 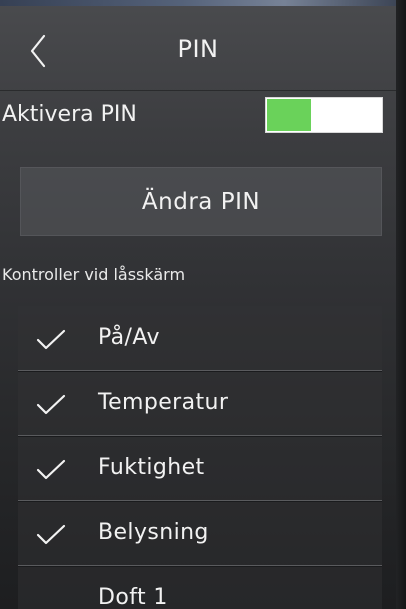 I want to click on control-item-on-off: På/Av, so click(x=200, y=338).